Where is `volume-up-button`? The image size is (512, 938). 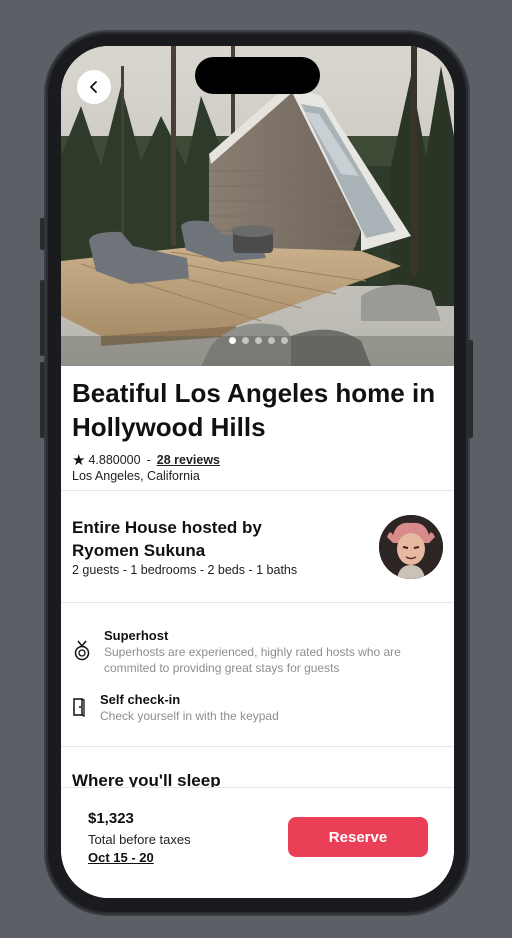
volume-up-button is located at coordinates (42, 318).